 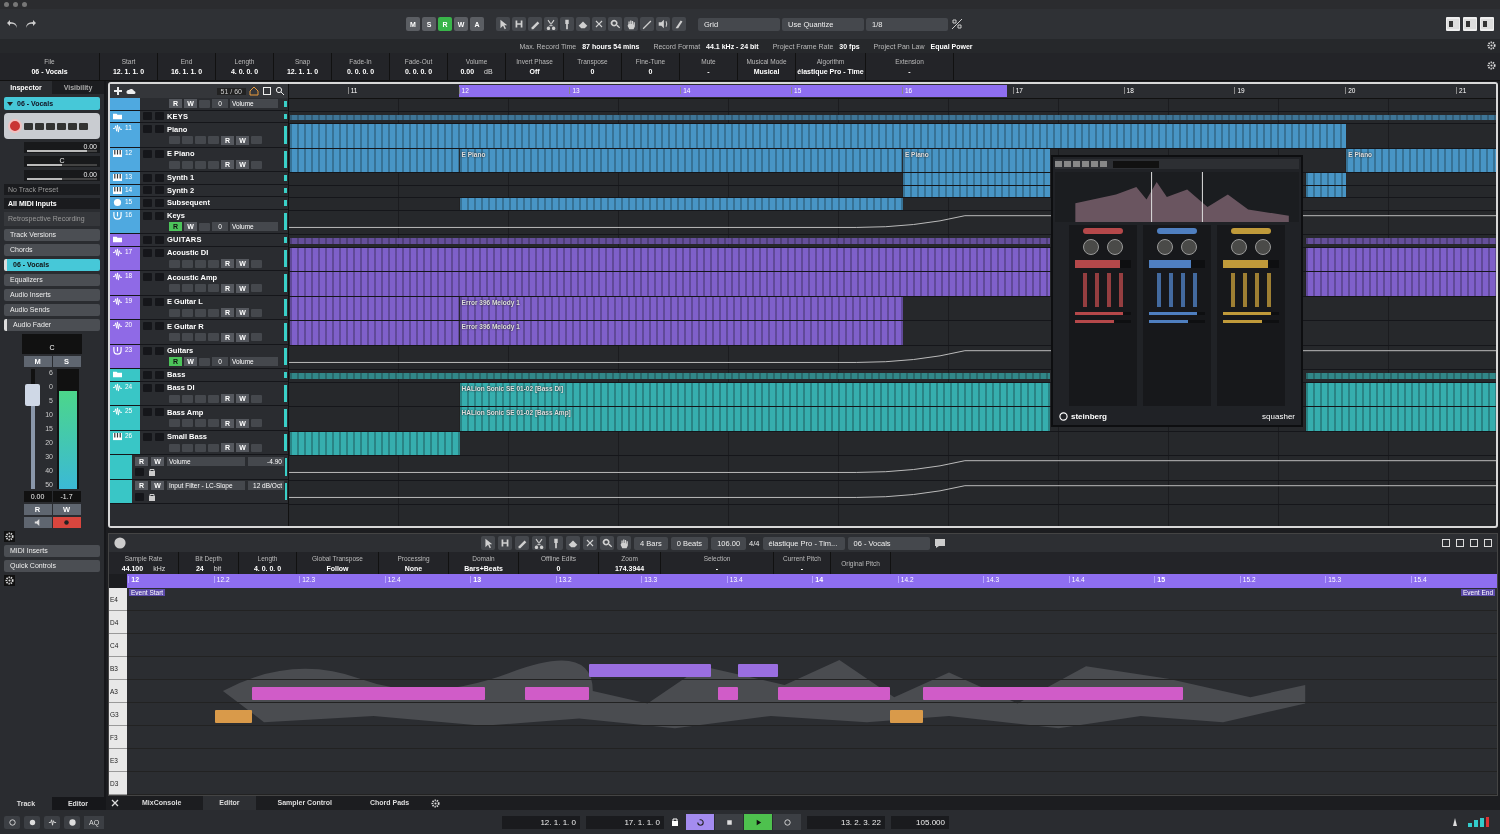 What do you see at coordinates (541, 822) in the screenshot?
I see `left-locator-field: 12. 1. 1. 0` at bounding box center [541, 822].